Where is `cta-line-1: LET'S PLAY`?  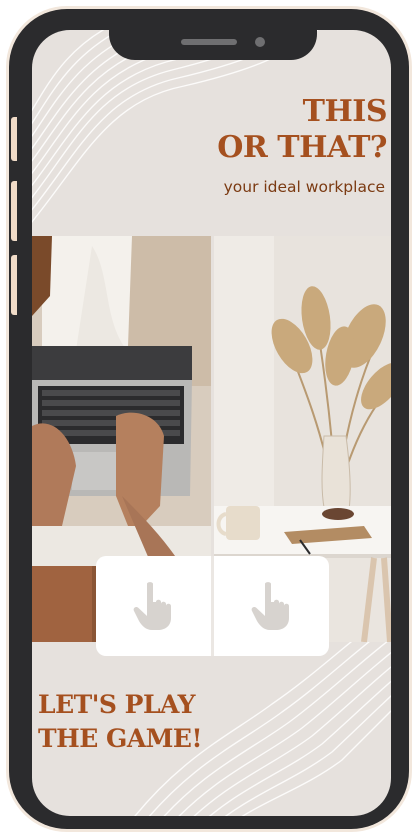
cta-line-1: LET'S PLAY is located at coordinates (117, 704).